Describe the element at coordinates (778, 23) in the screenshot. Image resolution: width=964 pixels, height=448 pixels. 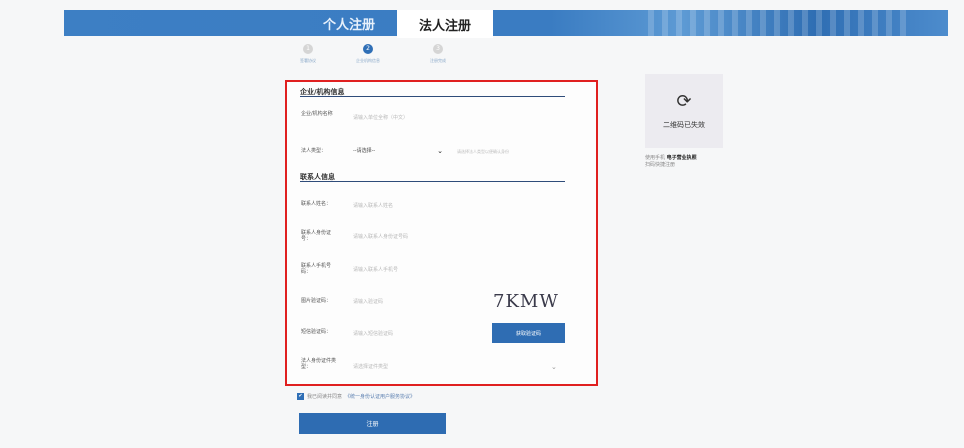
I see `city-skyline-decoration` at that location.